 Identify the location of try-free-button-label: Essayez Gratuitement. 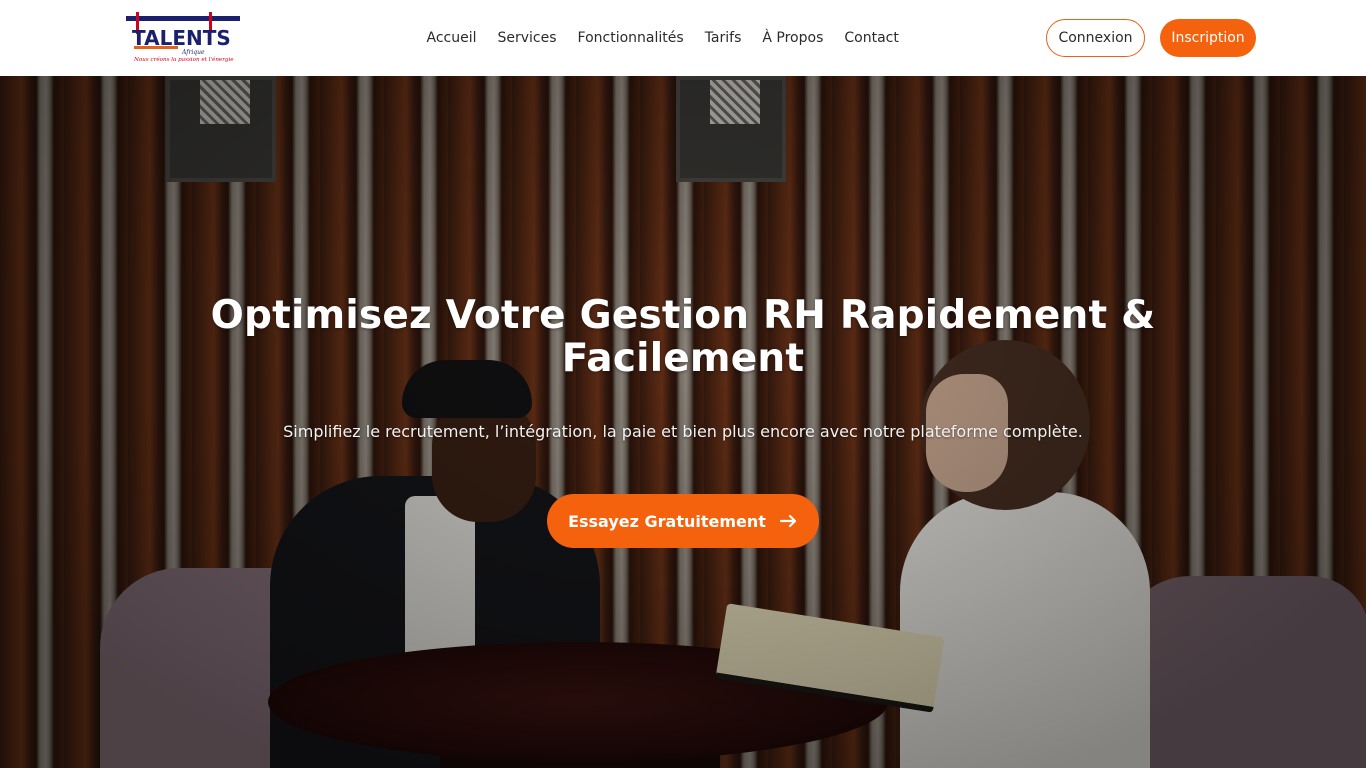
(667, 521).